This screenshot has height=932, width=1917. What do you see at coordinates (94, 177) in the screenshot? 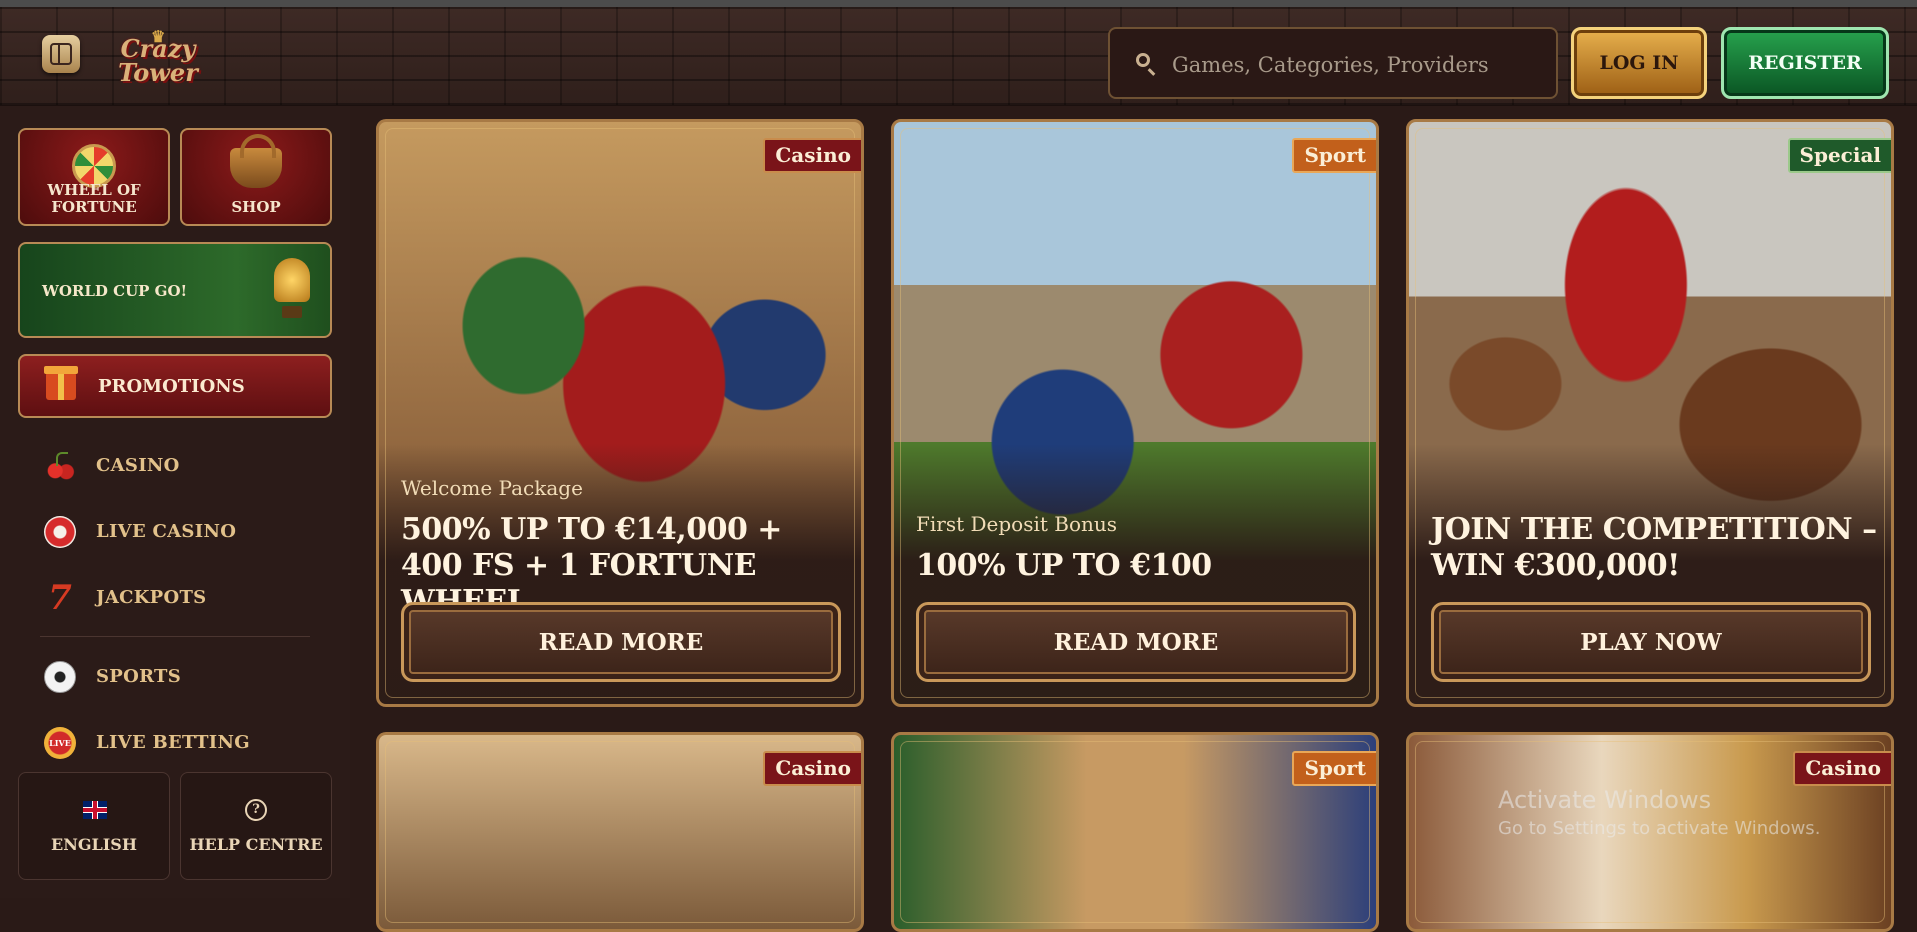
I see `wheel-of-fortune-tile: WHEEL OF FORTUNE` at bounding box center [94, 177].